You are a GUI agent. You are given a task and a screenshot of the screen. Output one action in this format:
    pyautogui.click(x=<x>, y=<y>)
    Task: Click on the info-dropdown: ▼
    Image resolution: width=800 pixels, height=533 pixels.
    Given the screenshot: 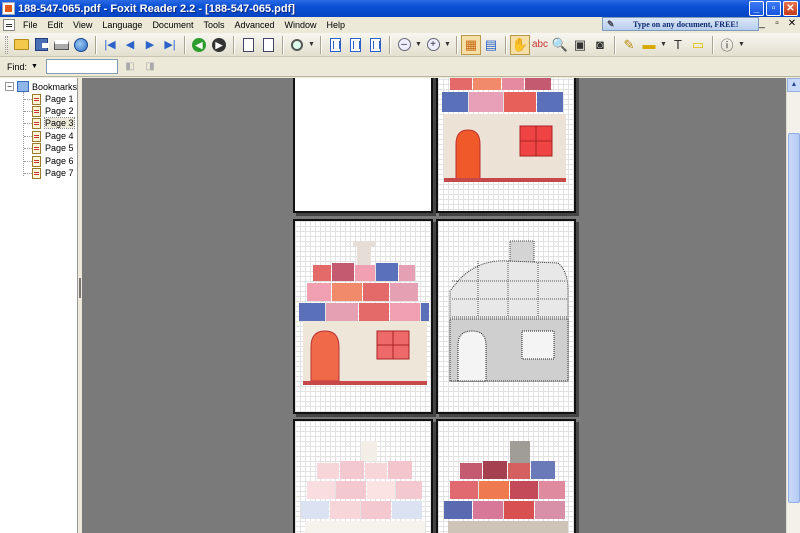 What is the action you would take?
    pyautogui.click(x=741, y=45)
    